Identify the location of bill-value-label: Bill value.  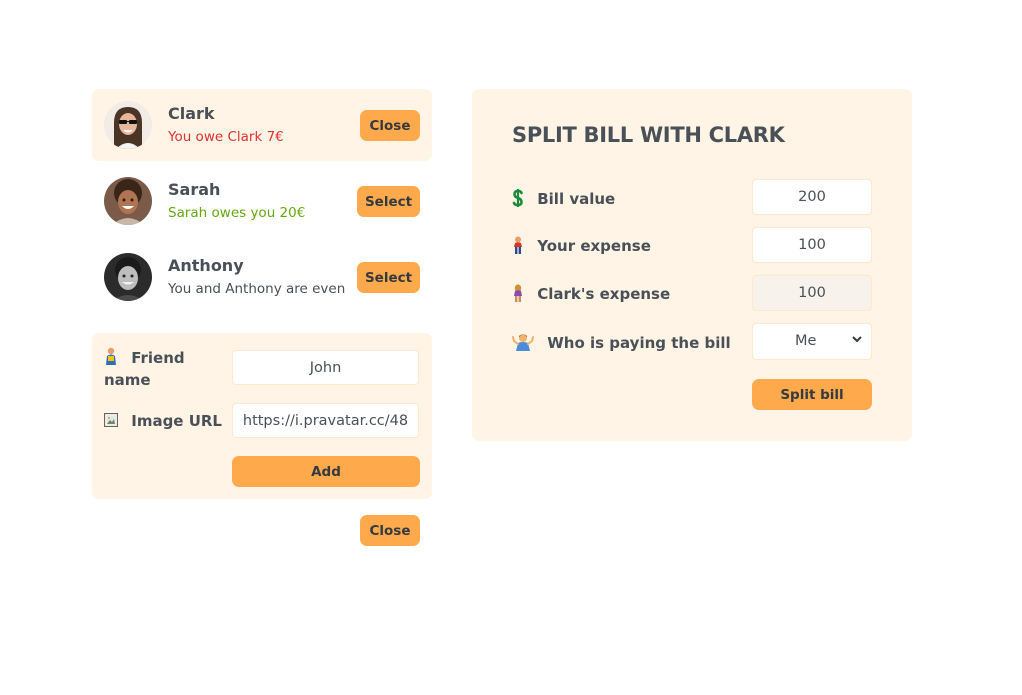
(563, 198).